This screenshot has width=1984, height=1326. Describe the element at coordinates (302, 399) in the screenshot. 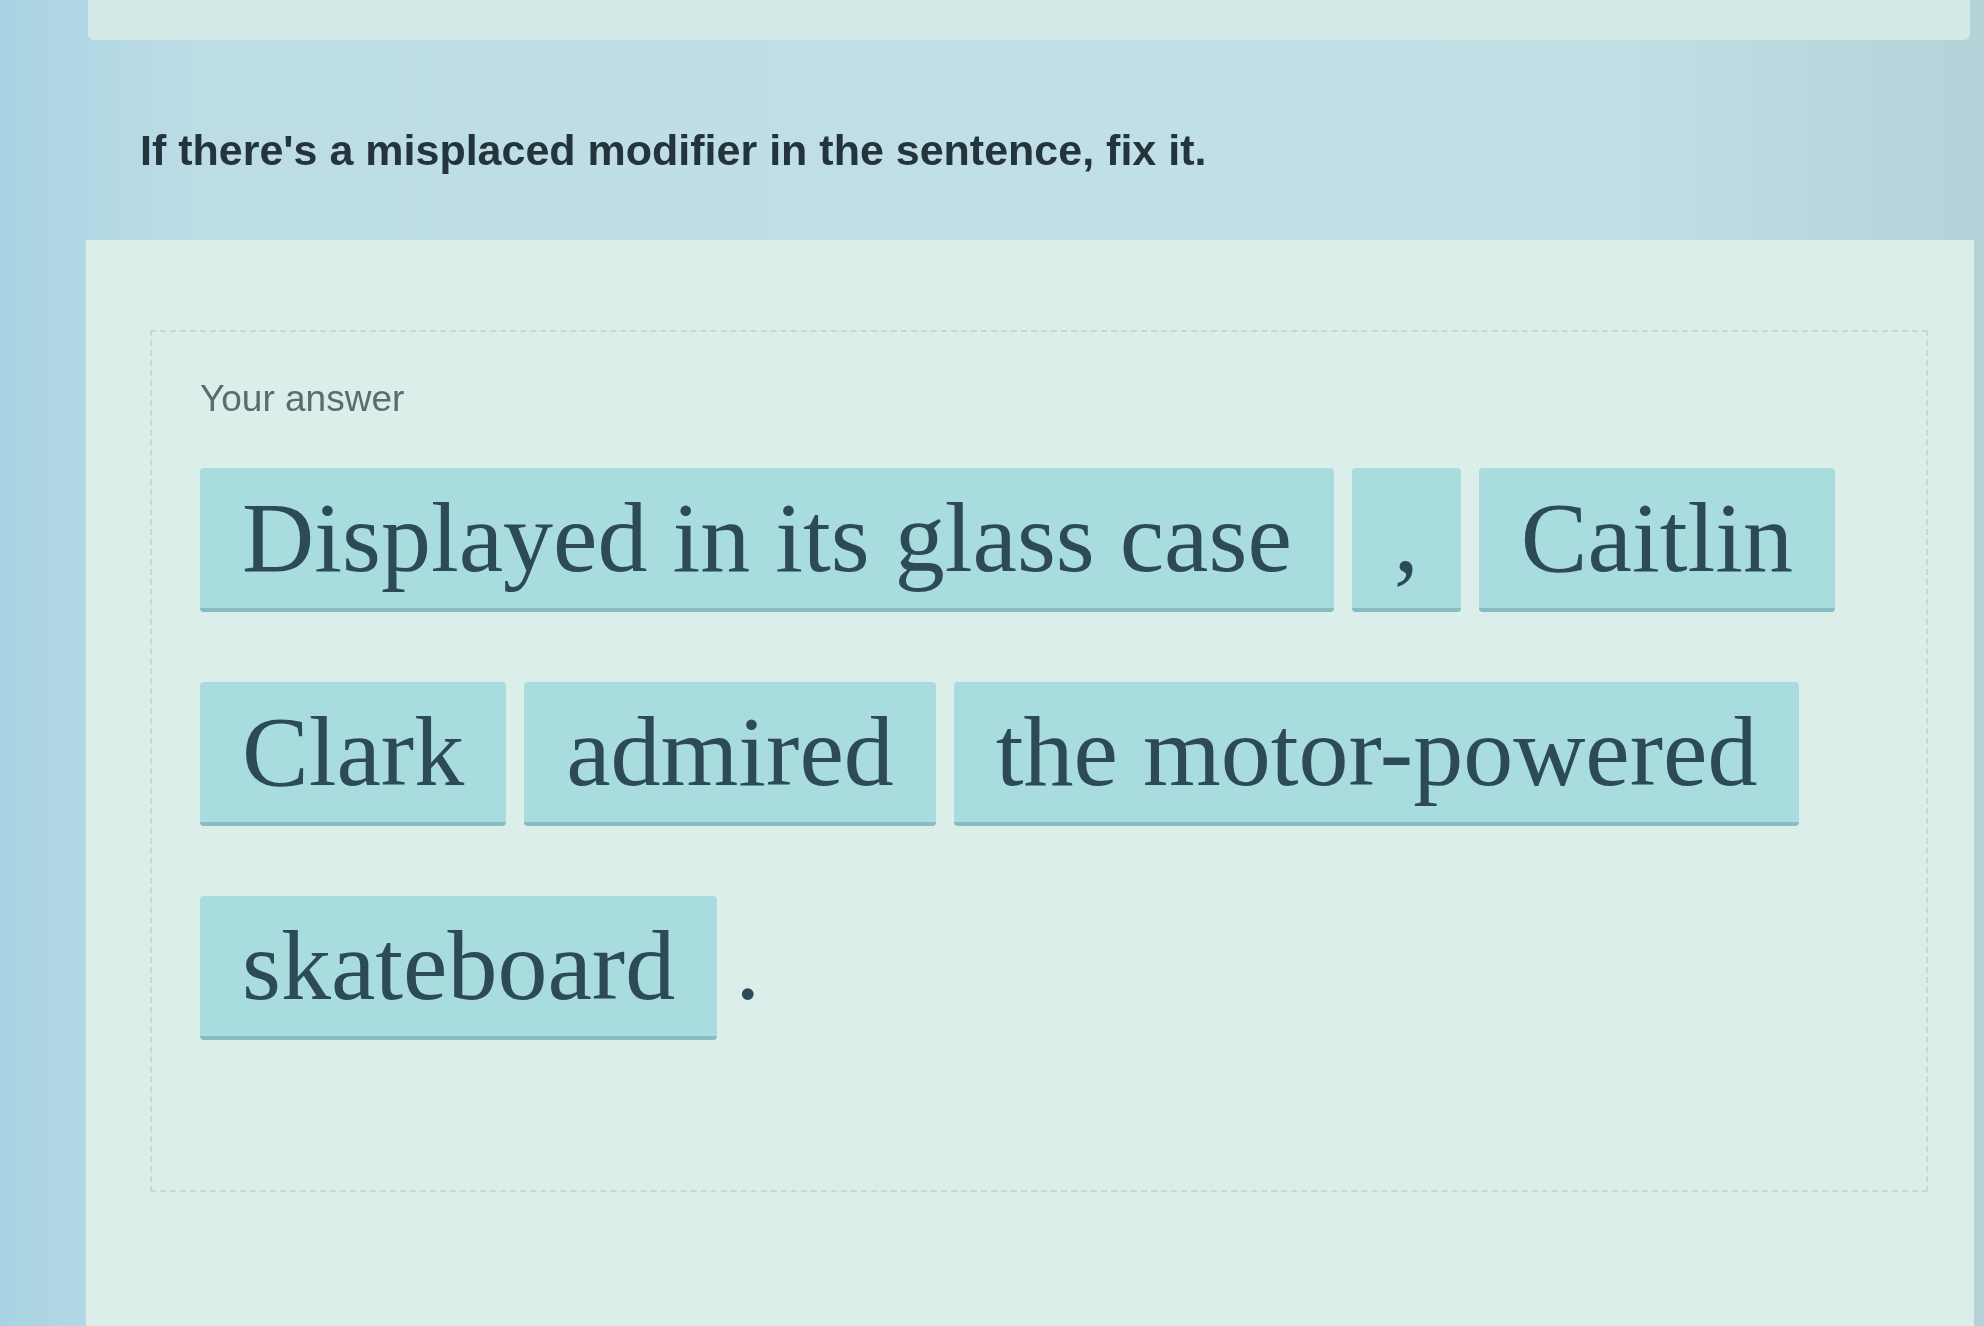

I see `answer-label: Your answer` at that location.